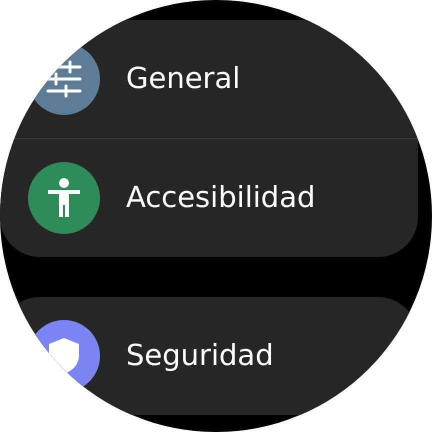 This screenshot has height=432, width=432. I want to click on item-label: Seguridad, so click(200, 355).